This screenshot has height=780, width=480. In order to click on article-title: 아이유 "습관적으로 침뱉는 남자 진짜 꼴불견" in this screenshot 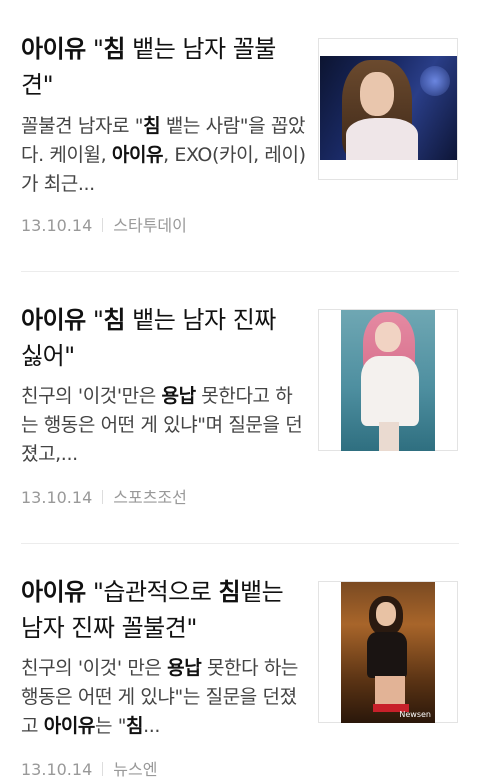, I will do `click(158, 610)`.